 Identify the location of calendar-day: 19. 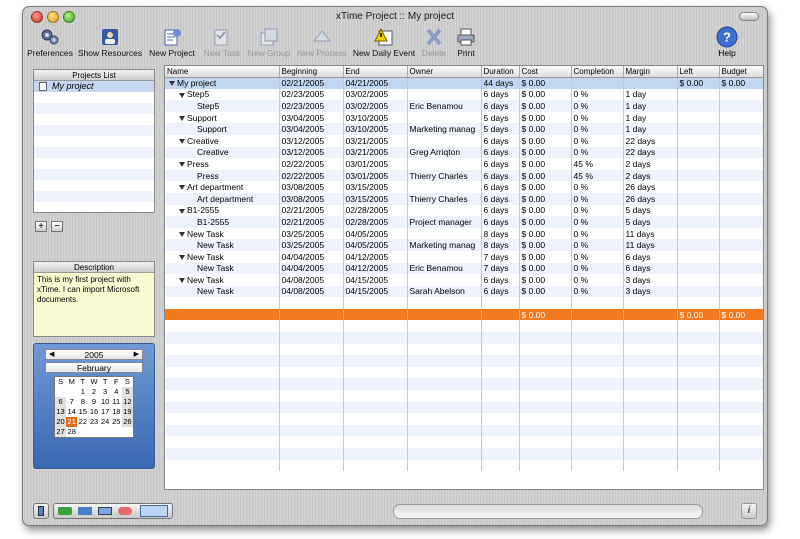
(127, 412).